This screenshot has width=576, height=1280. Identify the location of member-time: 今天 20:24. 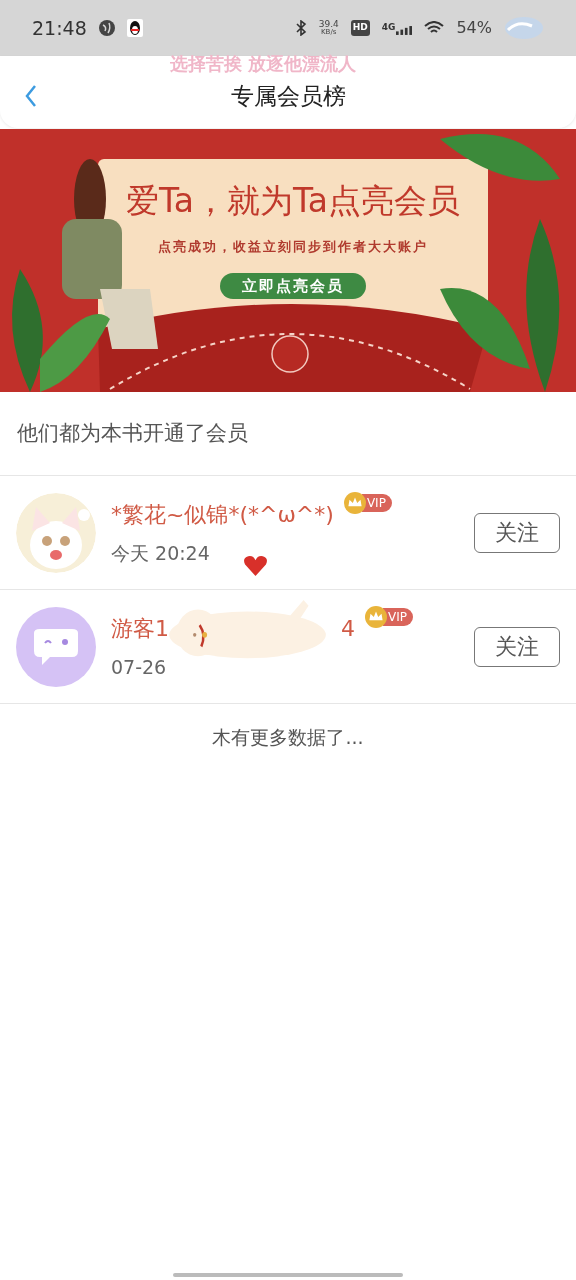
(160, 553).